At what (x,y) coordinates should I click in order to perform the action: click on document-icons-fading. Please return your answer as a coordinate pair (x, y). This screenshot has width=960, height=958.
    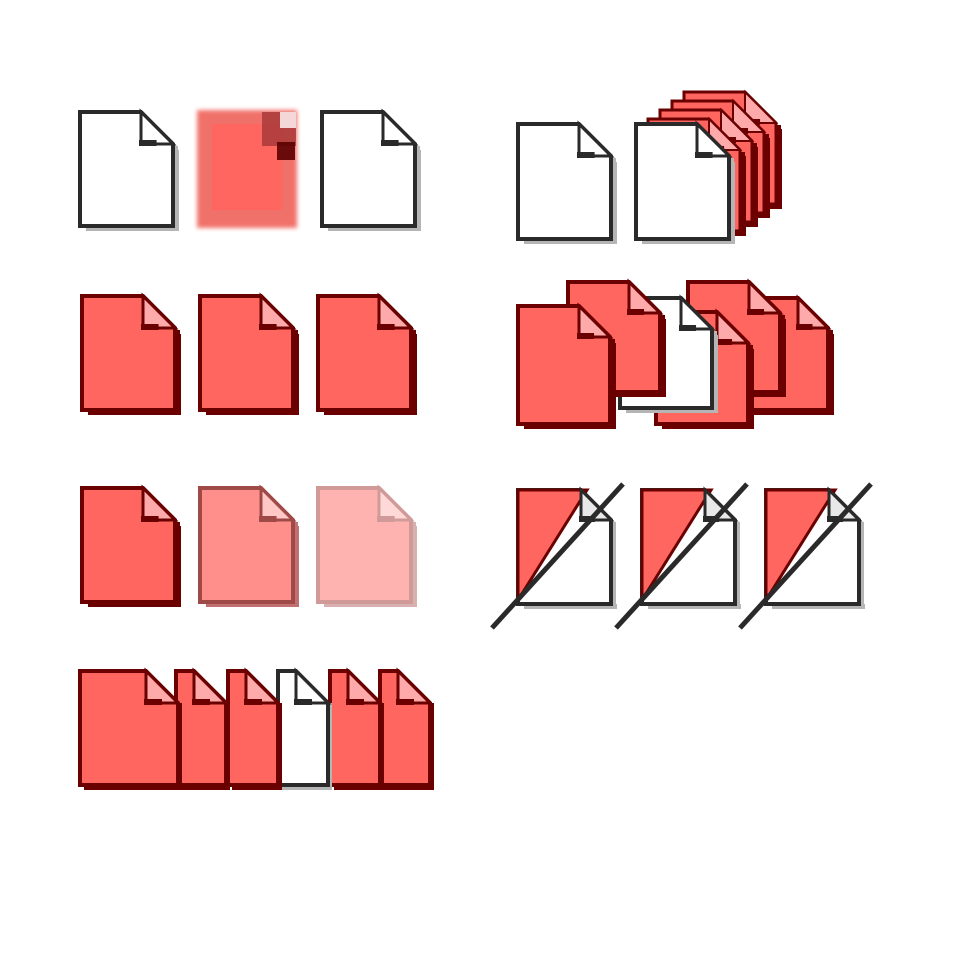
    Looking at the image, I should click on (248, 545).